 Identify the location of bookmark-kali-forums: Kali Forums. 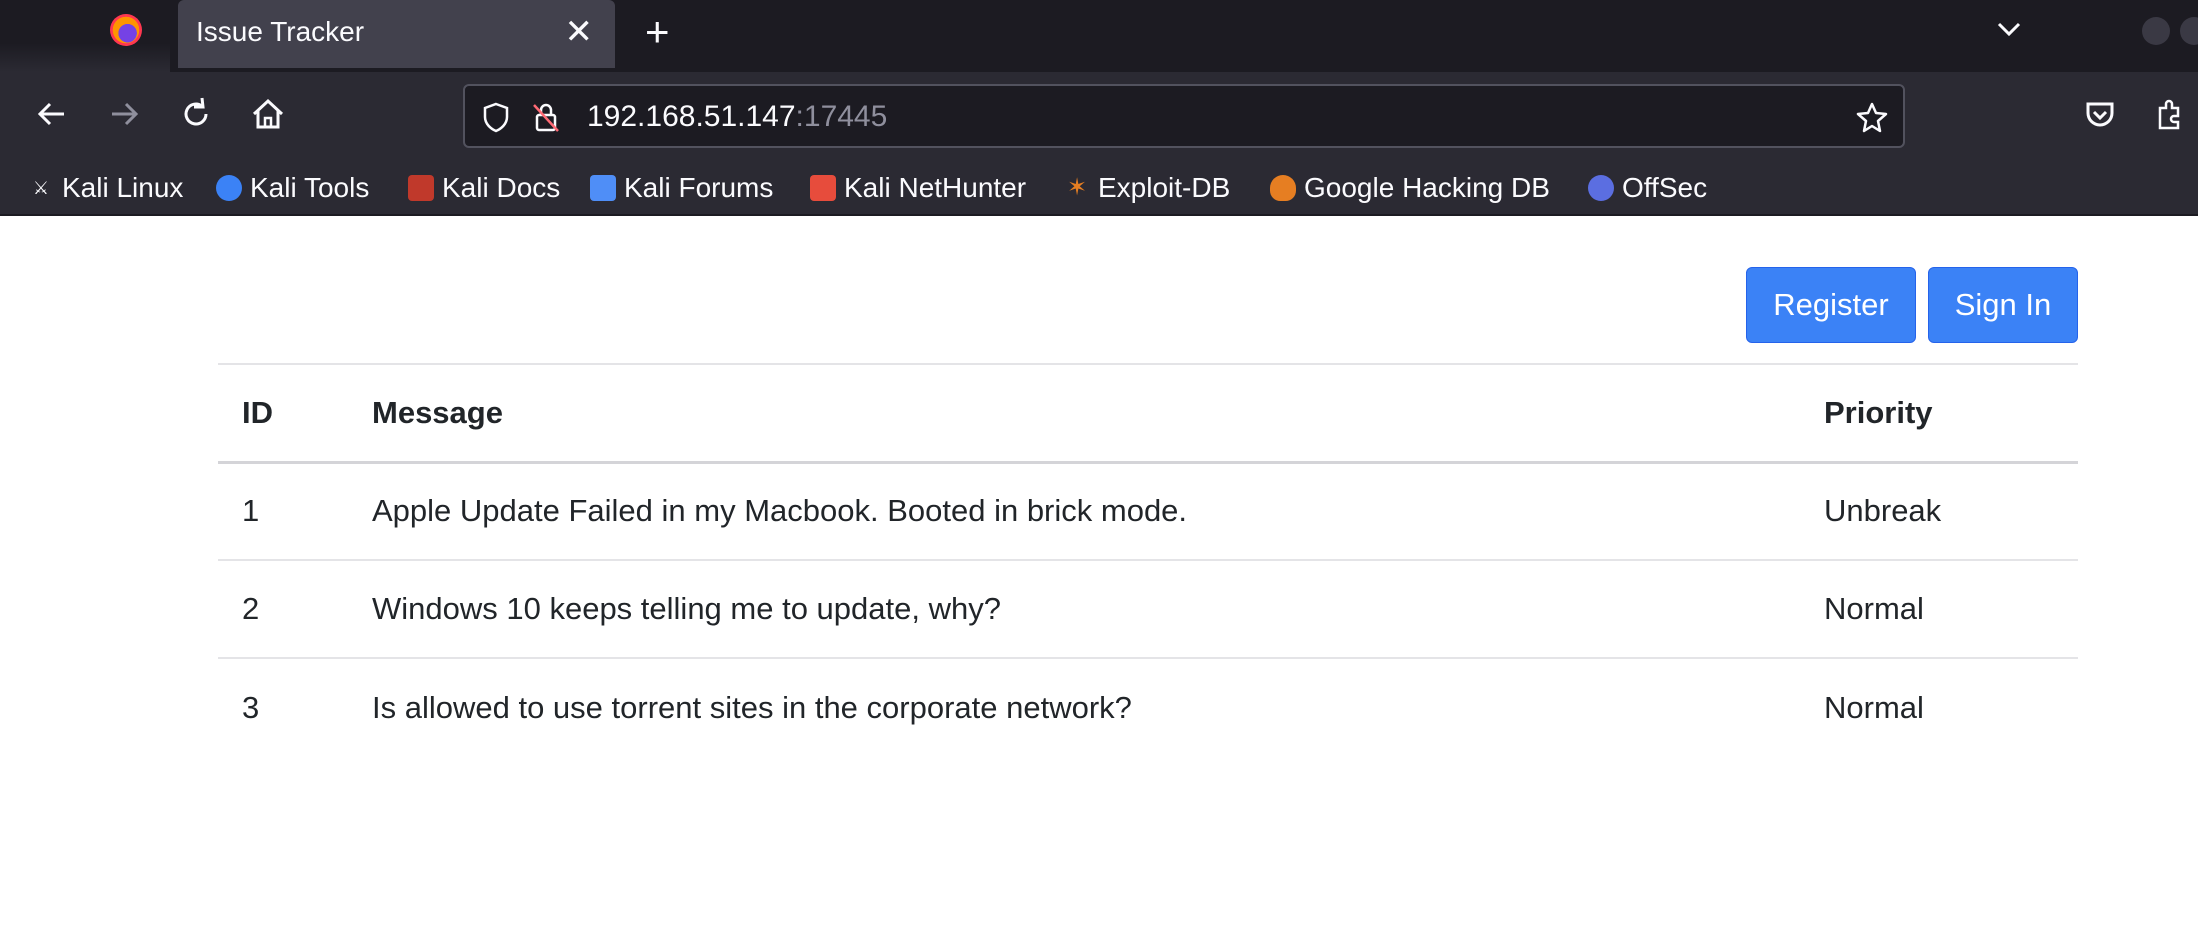
(681, 188).